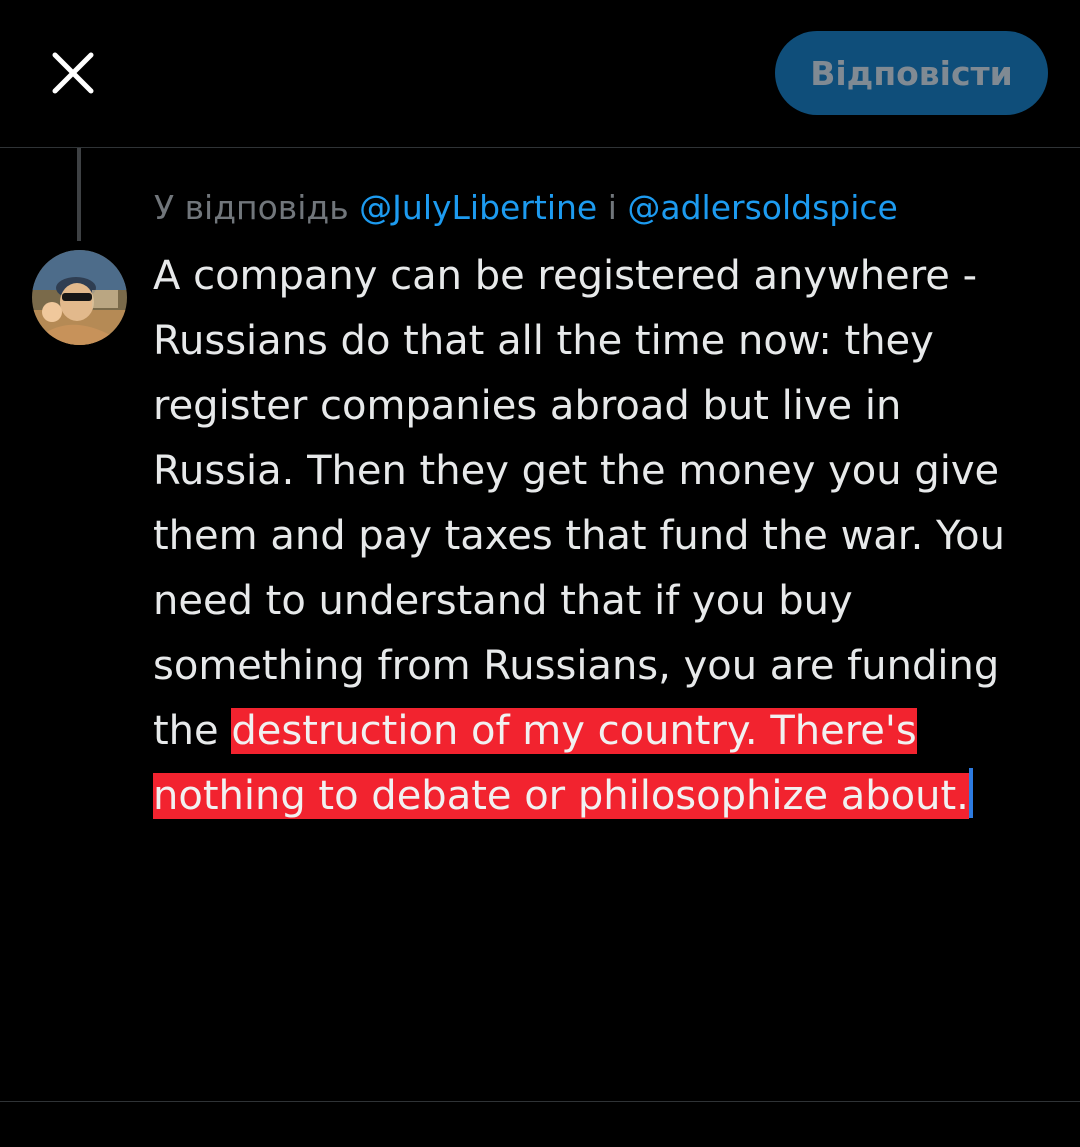 The image size is (1080, 1147). Describe the element at coordinates (970, 793) in the screenshot. I see `text-cursor` at that location.